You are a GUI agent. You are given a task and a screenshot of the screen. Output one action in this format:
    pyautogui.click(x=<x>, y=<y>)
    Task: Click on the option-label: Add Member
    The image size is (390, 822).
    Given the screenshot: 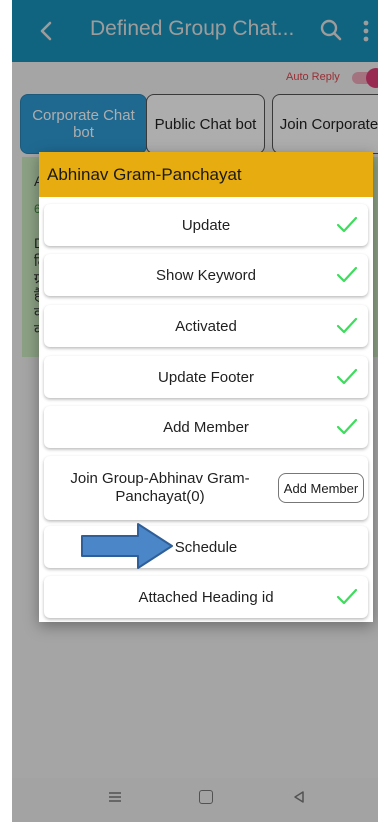 What is the action you would take?
    pyautogui.click(x=206, y=427)
    